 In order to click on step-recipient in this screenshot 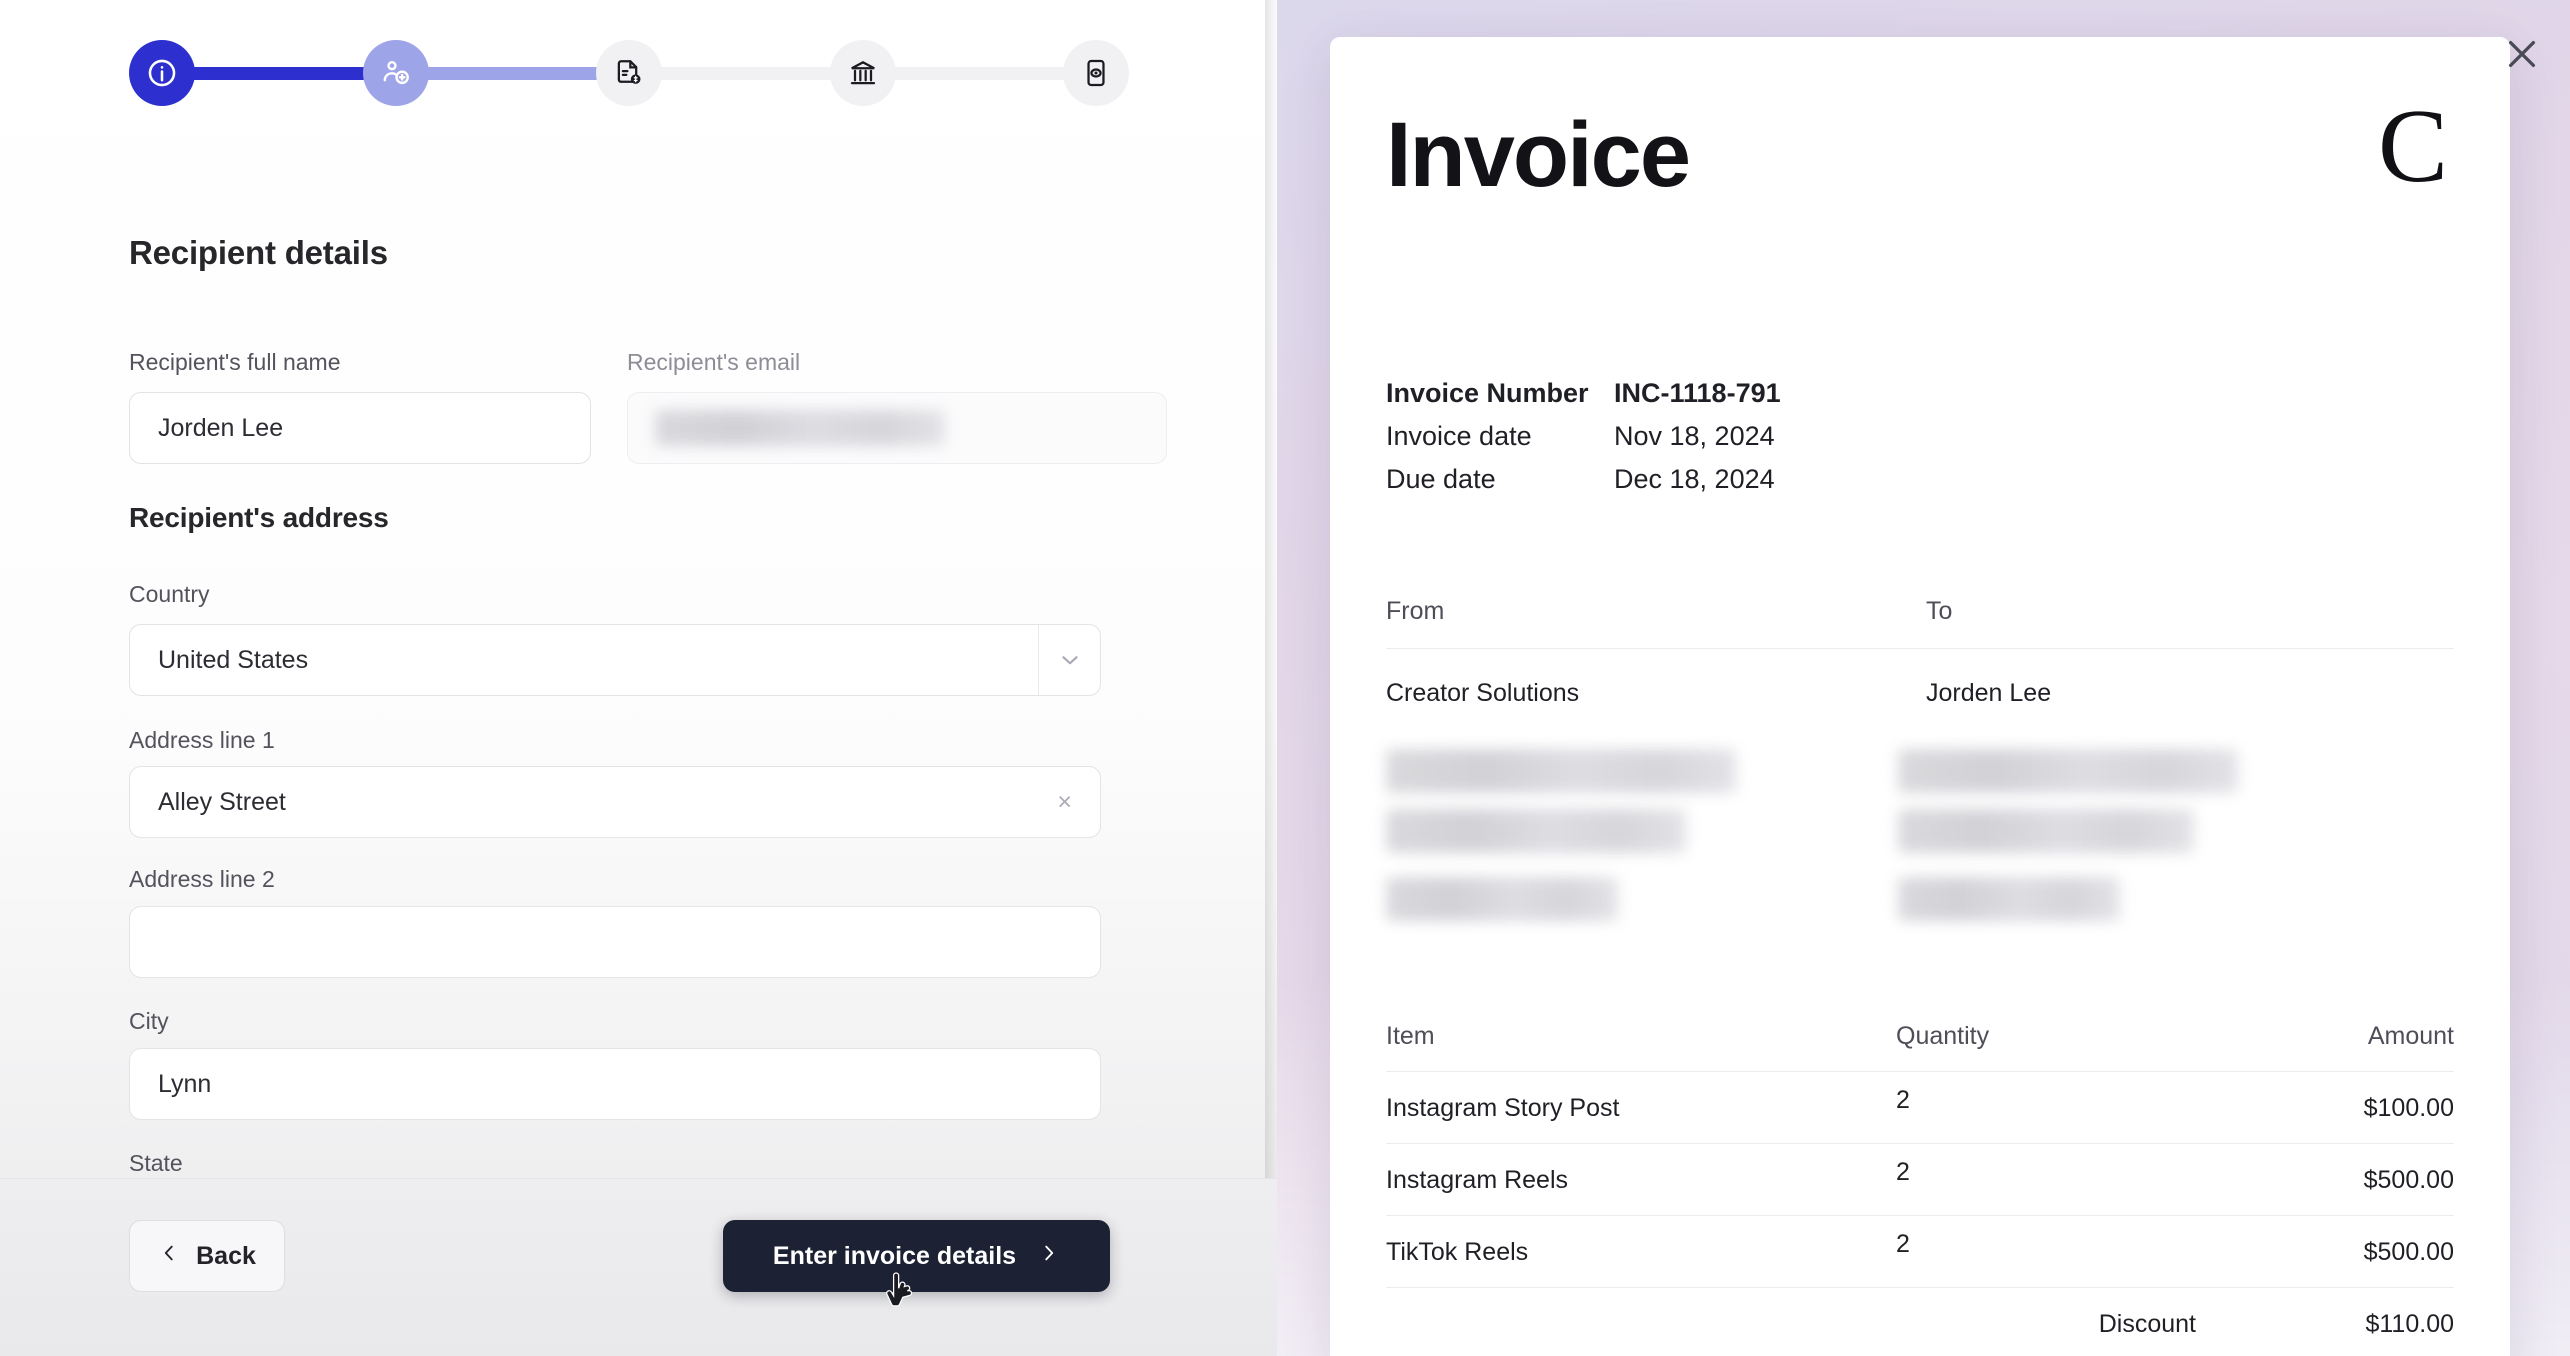, I will do `click(395, 73)`.